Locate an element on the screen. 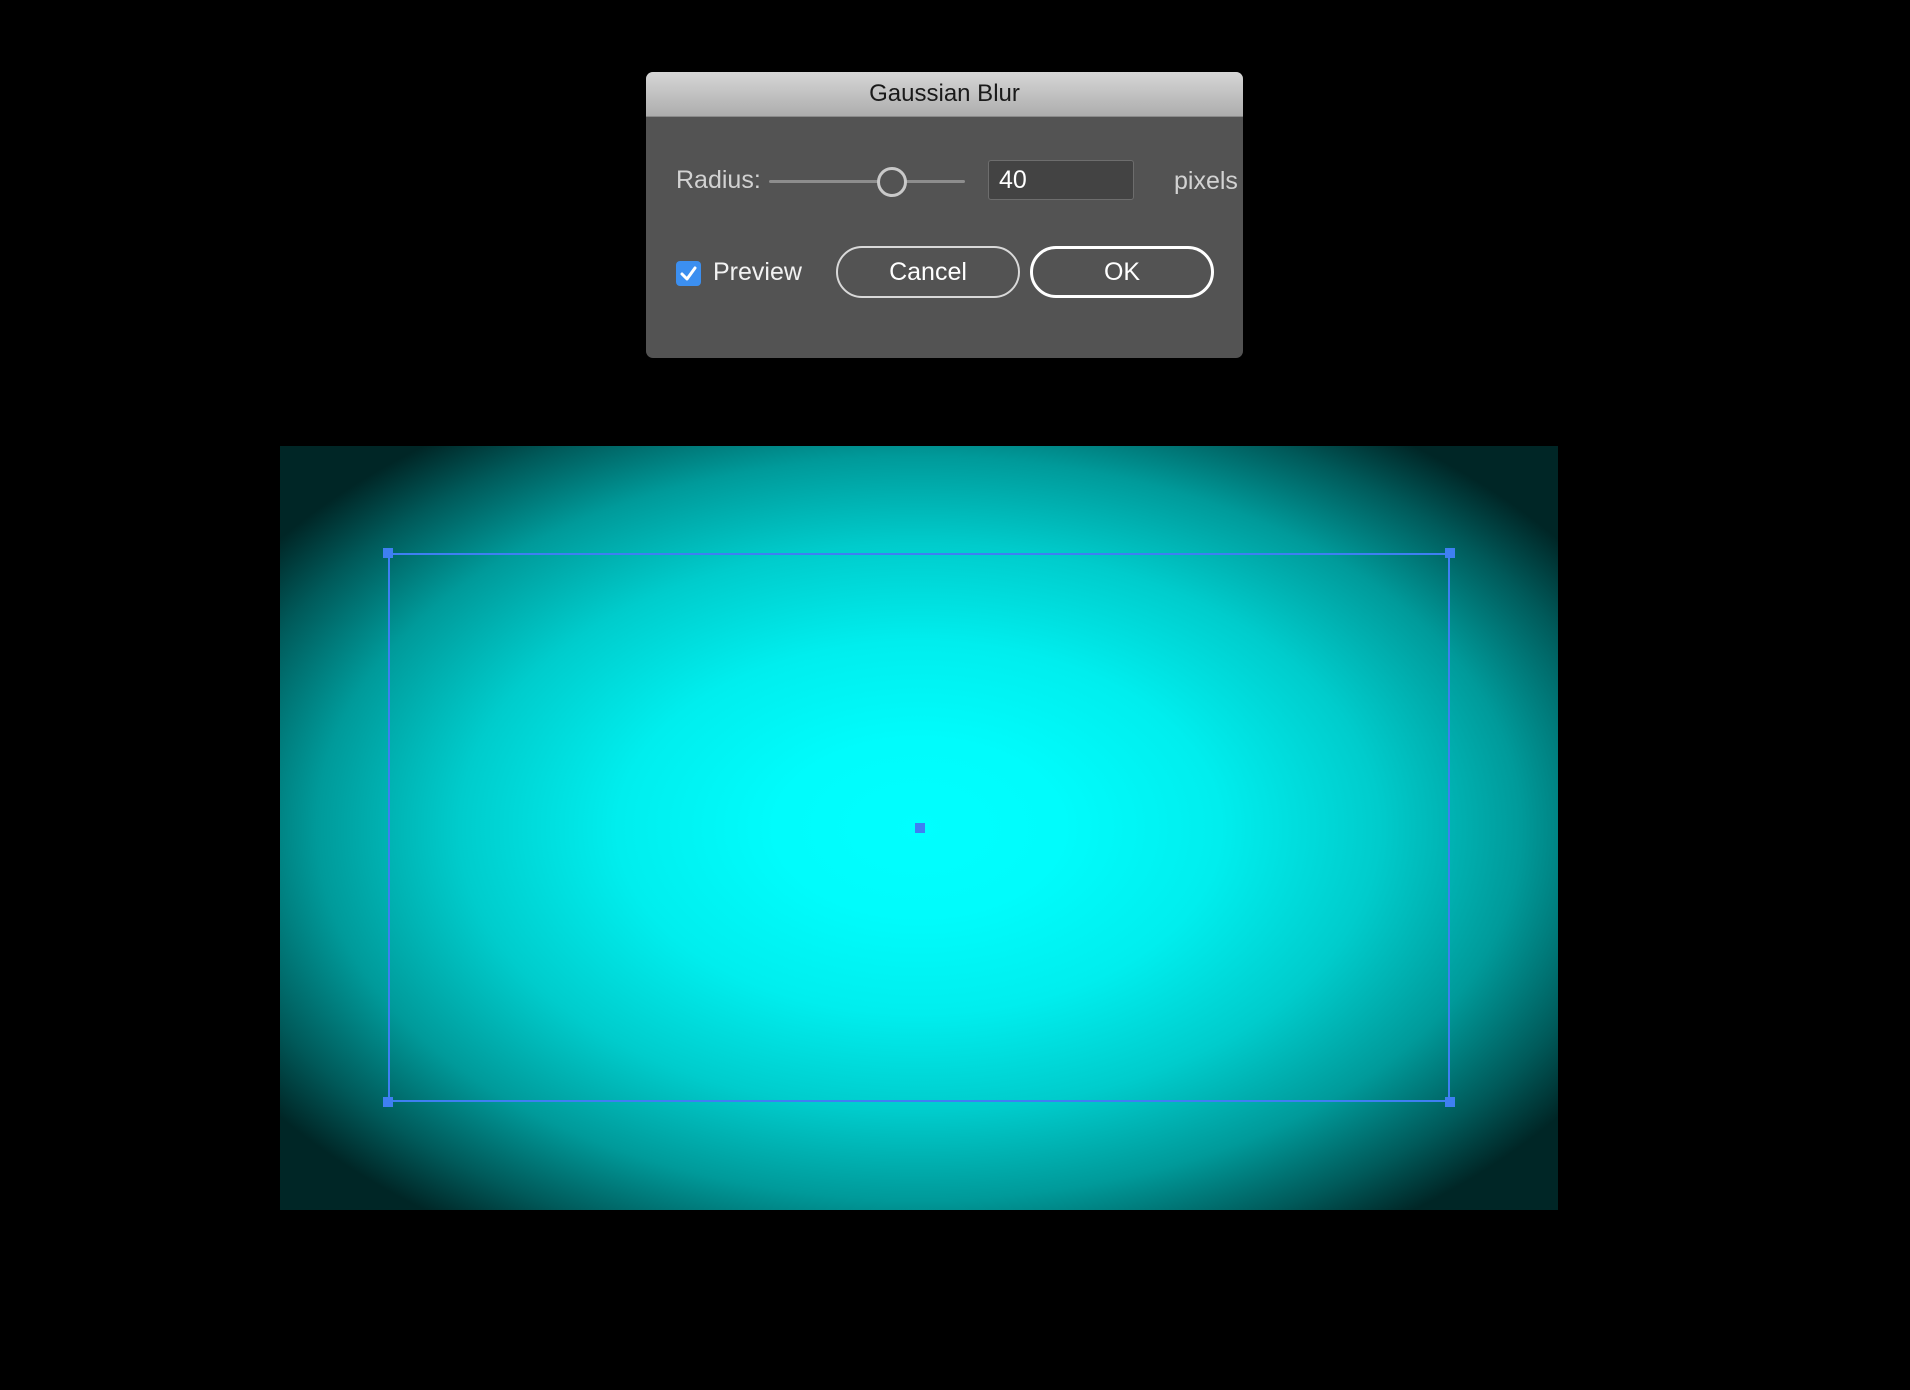 The height and width of the screenshot is (1390, 1910). radius-label: Radius: is located at coordinates (718, 180).